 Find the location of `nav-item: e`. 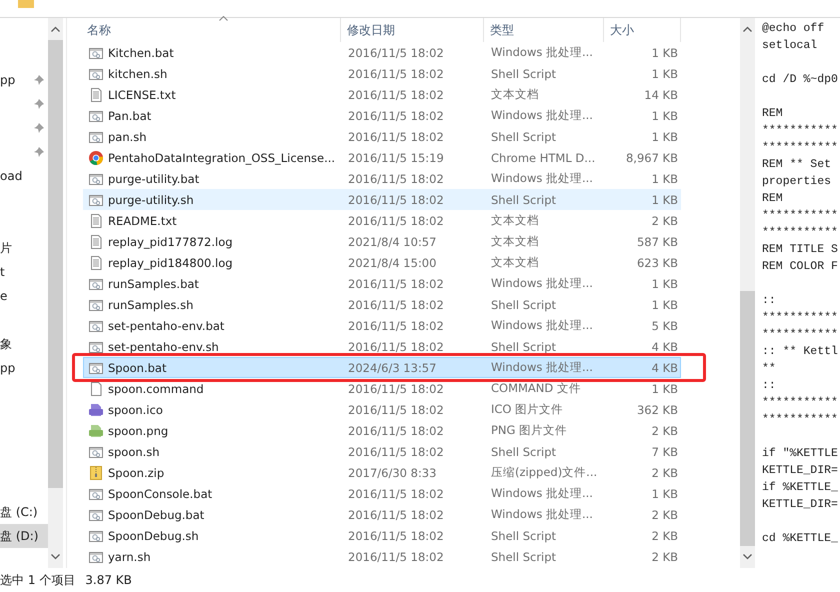

nav-item: e is located at coordinates (24, 296).